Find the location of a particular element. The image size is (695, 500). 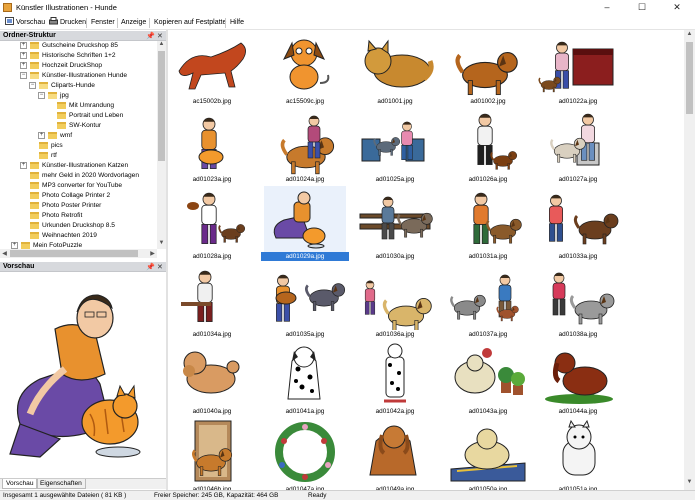

thumbnail-item: ad01001.jpg is located at coordinates (395, 68).